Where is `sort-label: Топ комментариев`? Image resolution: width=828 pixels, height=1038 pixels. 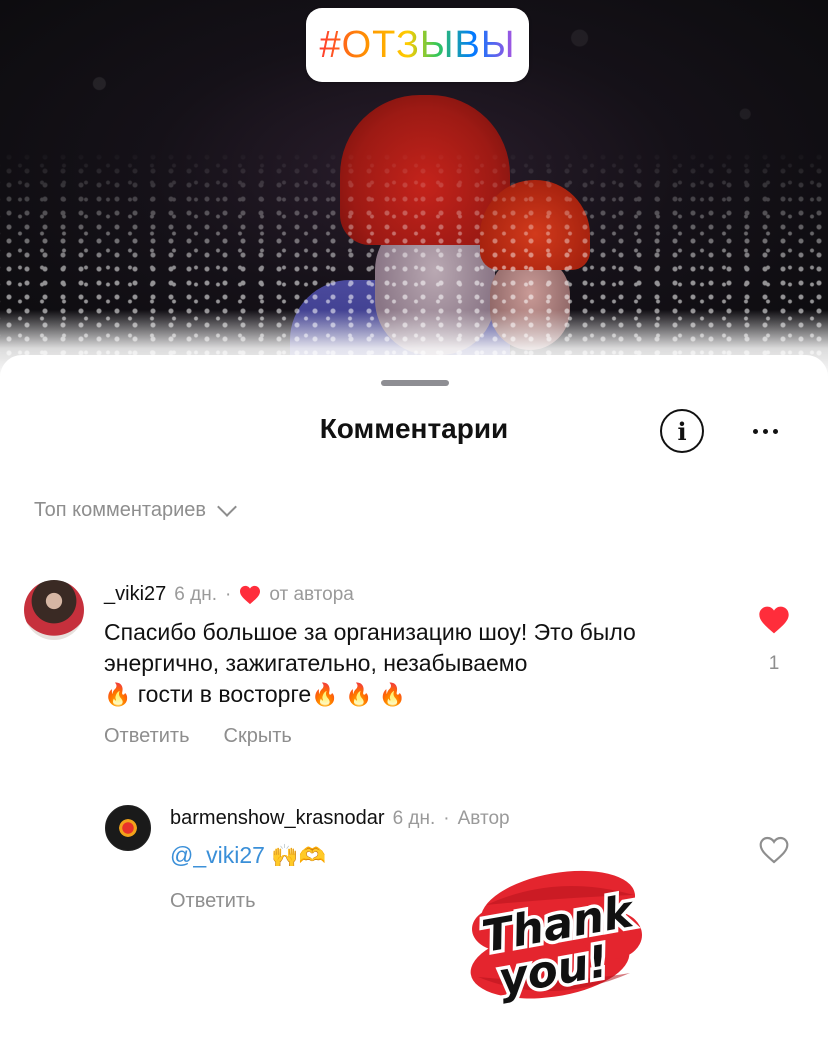
sort-label: Топ комментариев is located at coordinates (120, 510).